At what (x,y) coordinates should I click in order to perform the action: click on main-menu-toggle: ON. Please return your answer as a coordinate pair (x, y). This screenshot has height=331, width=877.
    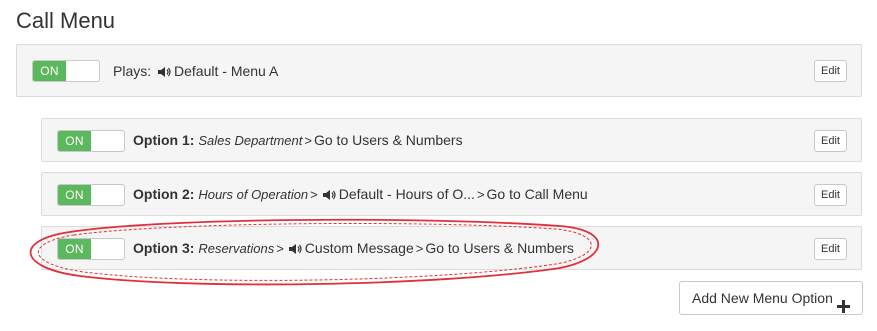
    Looking at the image, I should click on (66, 71).